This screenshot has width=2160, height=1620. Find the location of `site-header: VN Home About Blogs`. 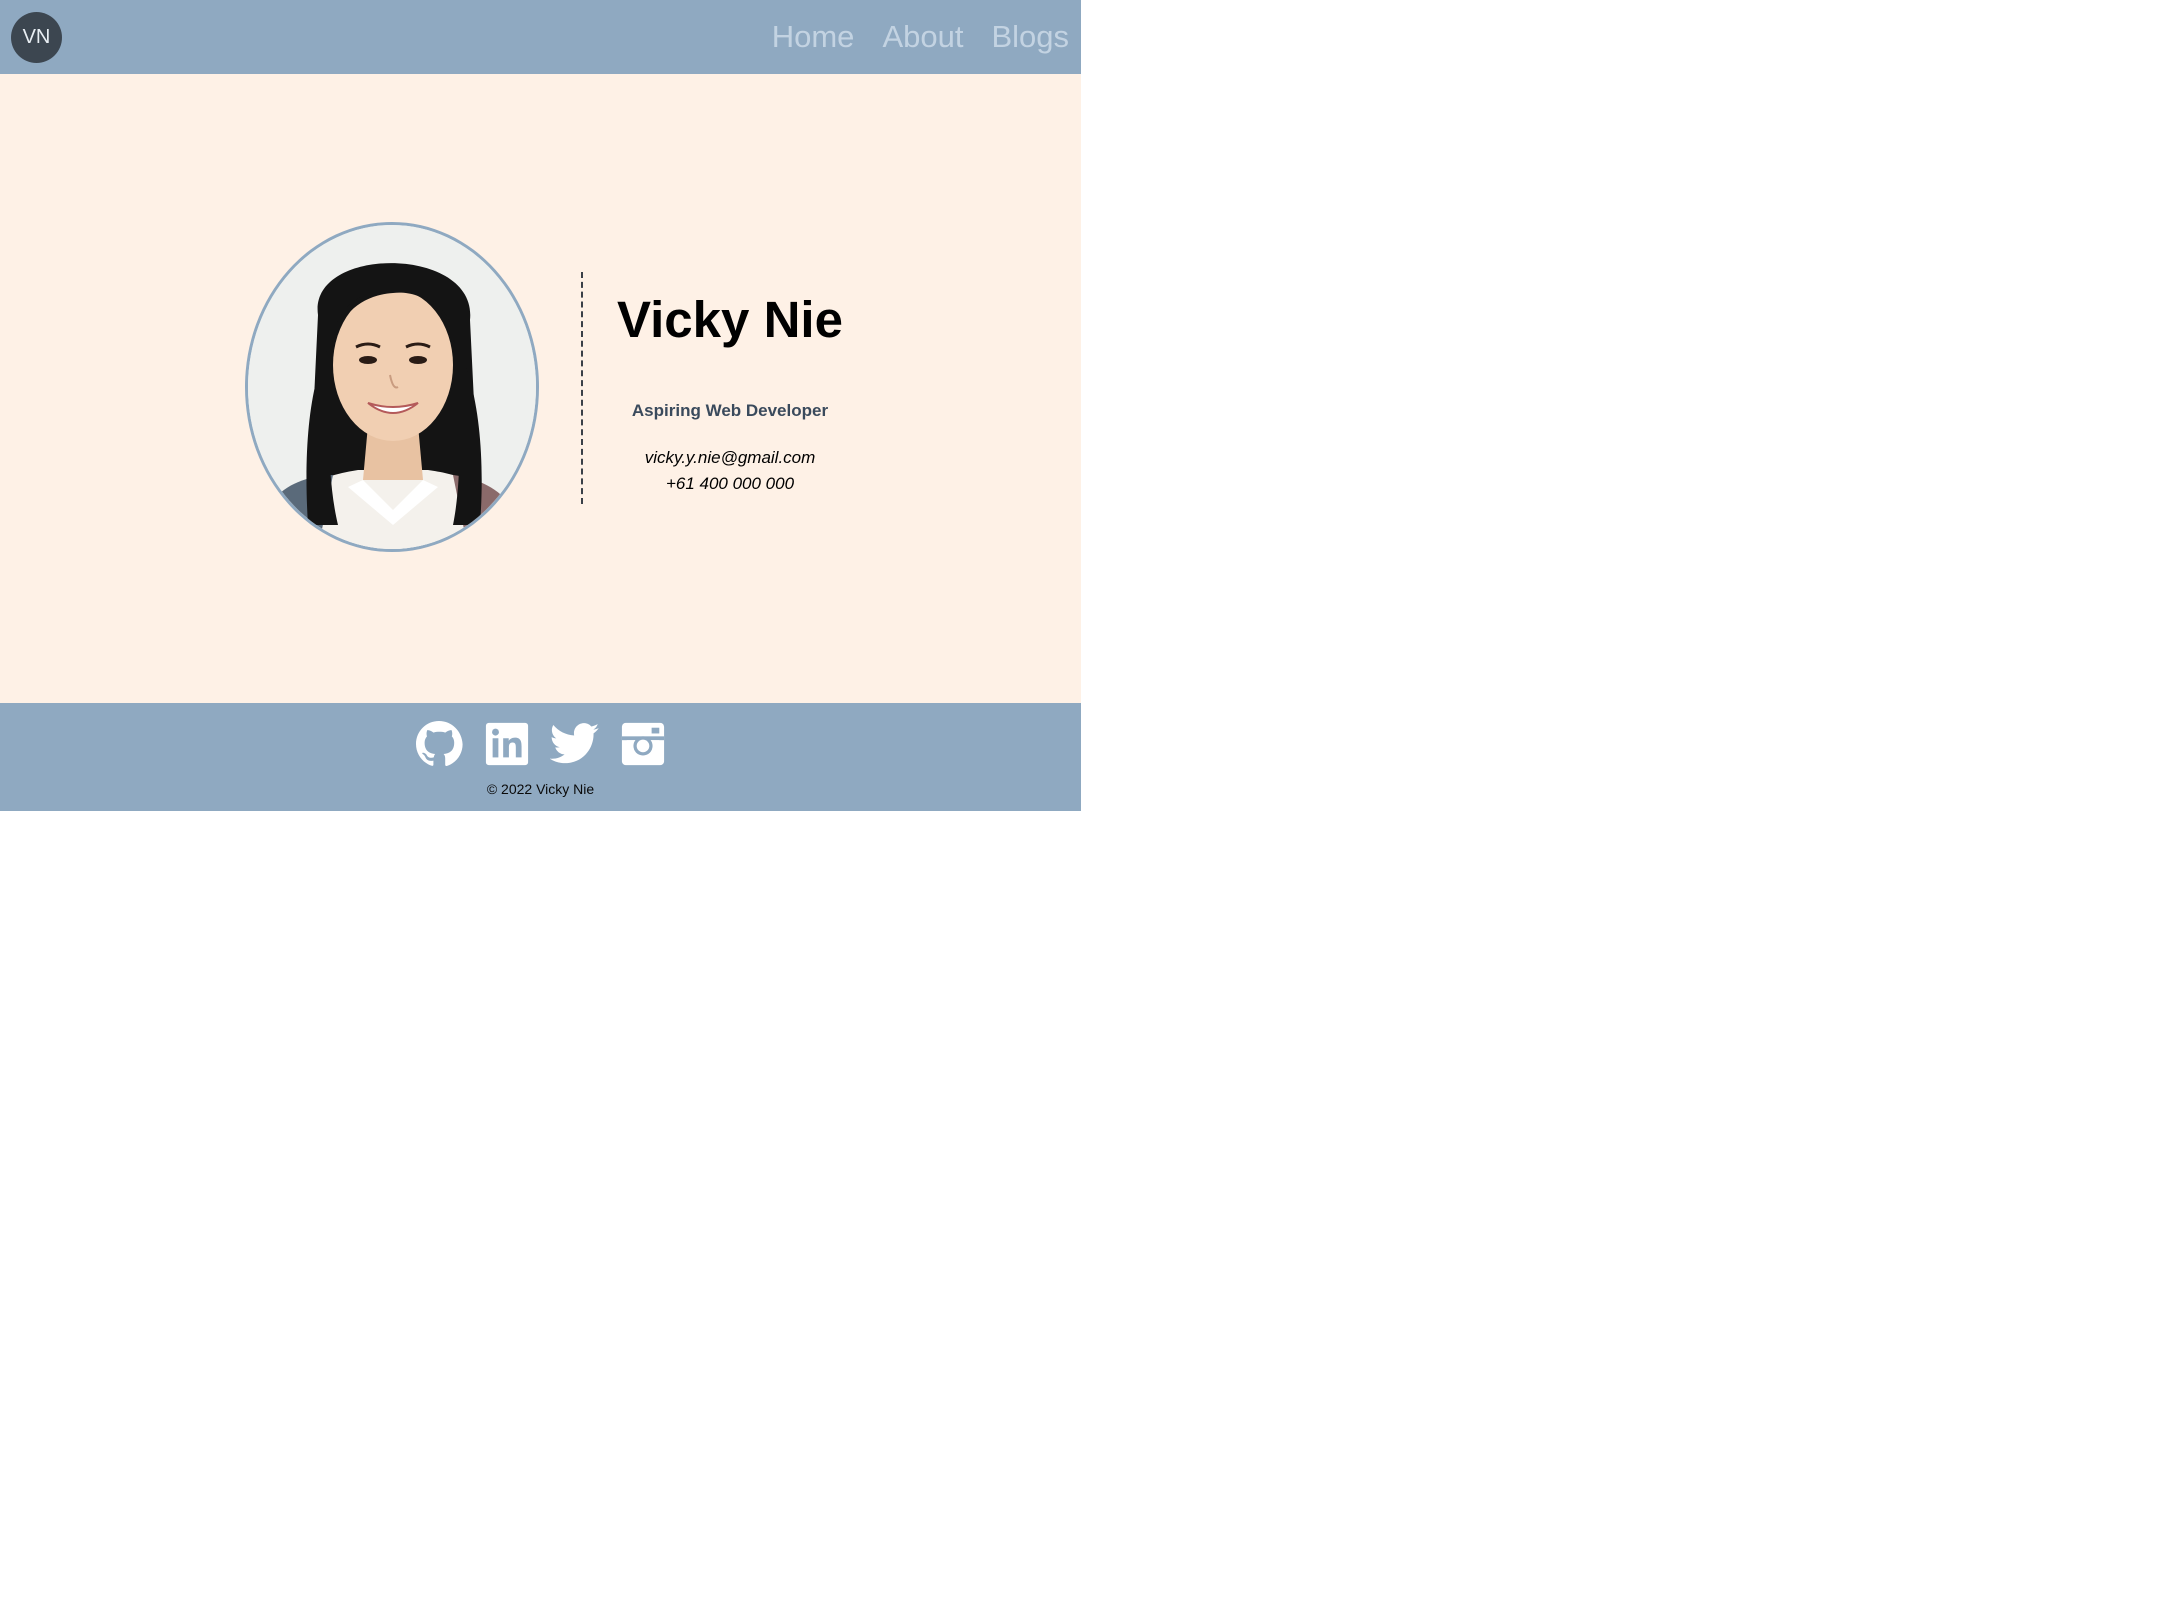

site-header: VN Home About Blogs is located at coordinates (540, 37).